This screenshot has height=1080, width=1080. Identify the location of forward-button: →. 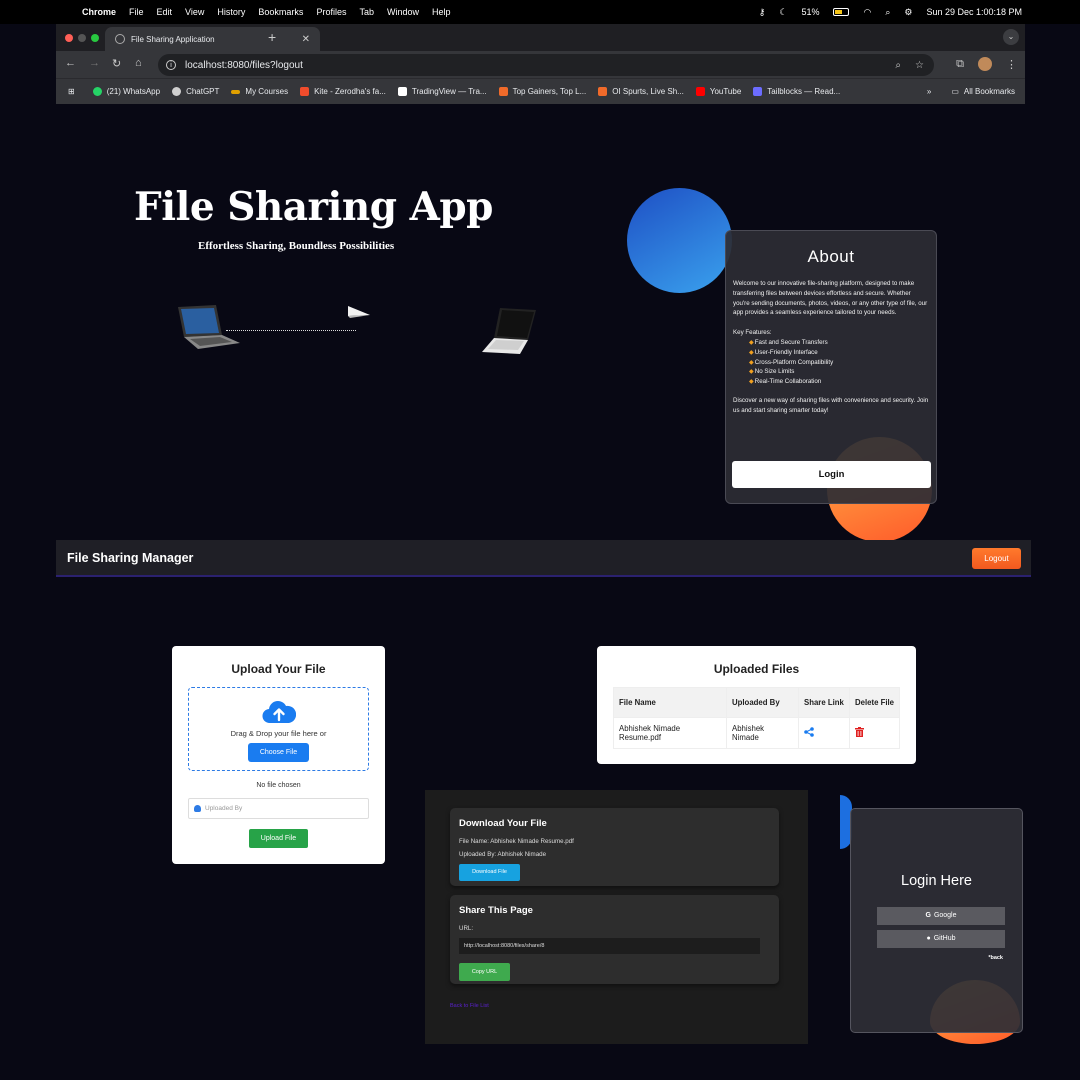
(94, 63).